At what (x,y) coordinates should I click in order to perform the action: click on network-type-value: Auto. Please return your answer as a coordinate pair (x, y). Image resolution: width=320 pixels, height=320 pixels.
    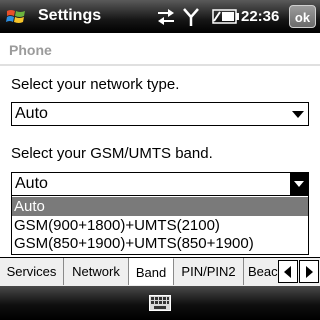
    Looking at the image, I should click on (31, 113).